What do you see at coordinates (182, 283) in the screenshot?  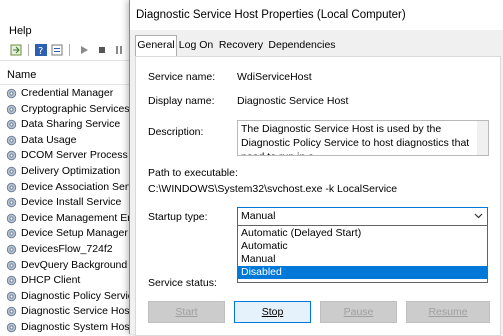 I see `service-status-label: Service status:` at bounding box center [182, 283].